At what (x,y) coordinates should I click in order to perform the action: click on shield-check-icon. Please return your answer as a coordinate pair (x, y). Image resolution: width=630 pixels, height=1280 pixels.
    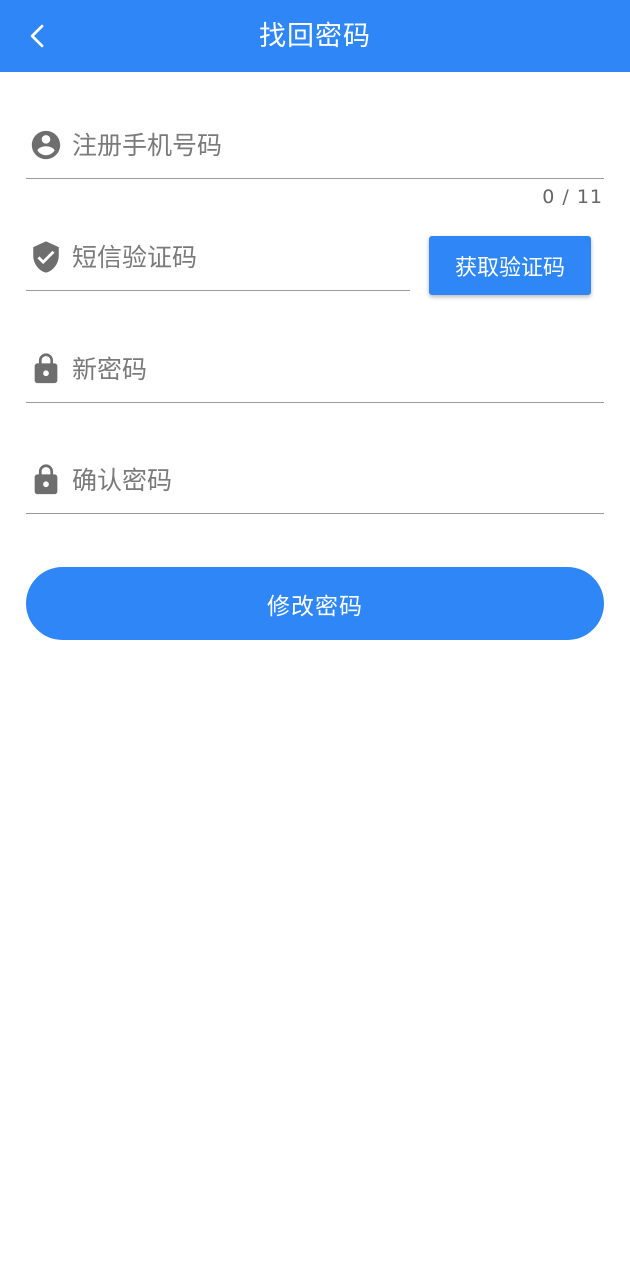
    Looking at the image, I should click on (46, 257).